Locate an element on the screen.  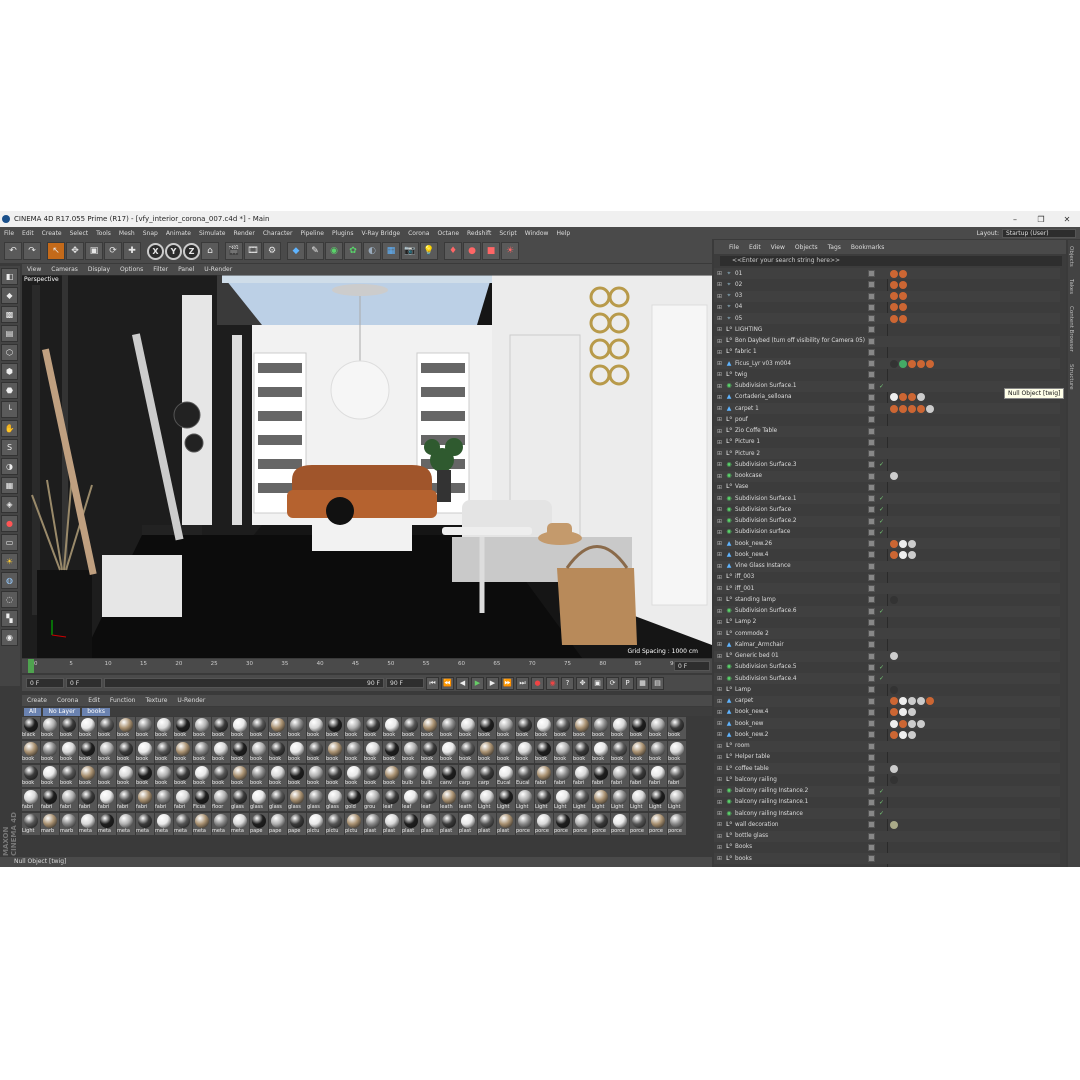
object-row: ⊞ ◉ Subdivision surface ✓ is located at coordinates (887, 532).